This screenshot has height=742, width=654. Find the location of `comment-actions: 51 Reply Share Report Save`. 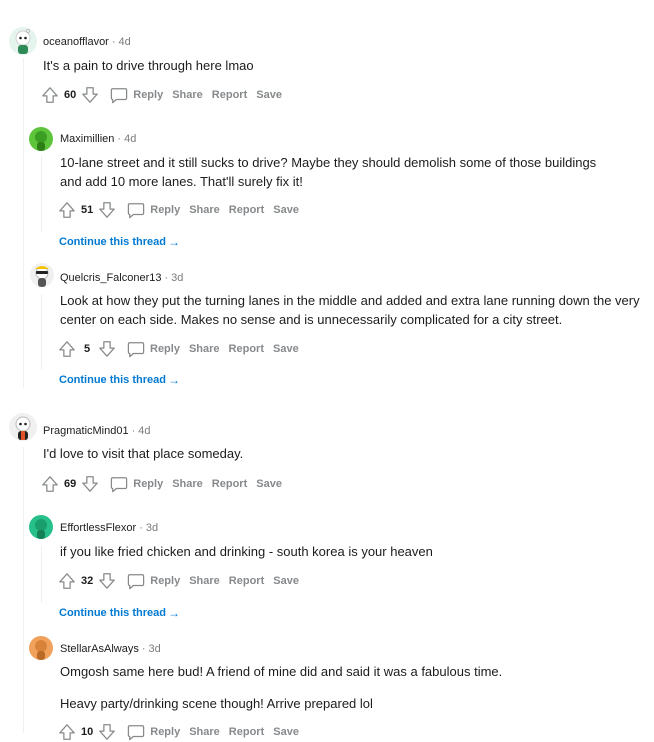

comment-actions: 51 Reply Share Report Save is located at coordinates (178, 210).